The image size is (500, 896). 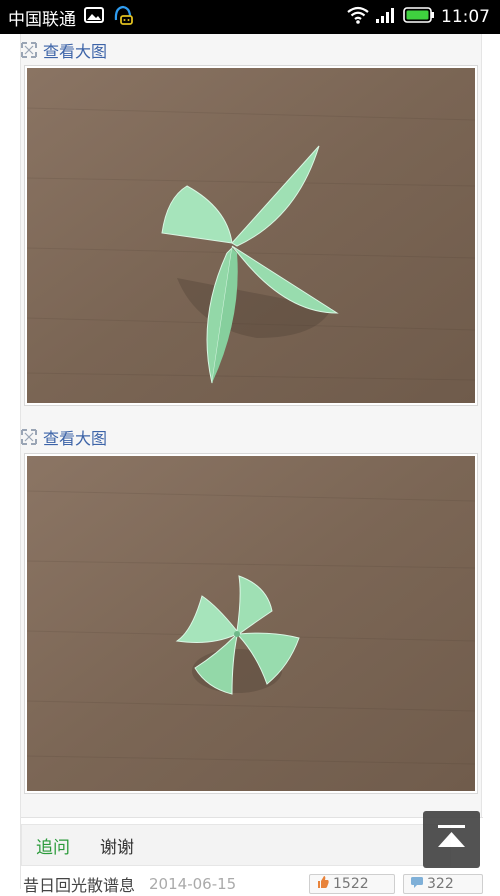 I want to click on clock: 11:07, so click(x=465, y=17).